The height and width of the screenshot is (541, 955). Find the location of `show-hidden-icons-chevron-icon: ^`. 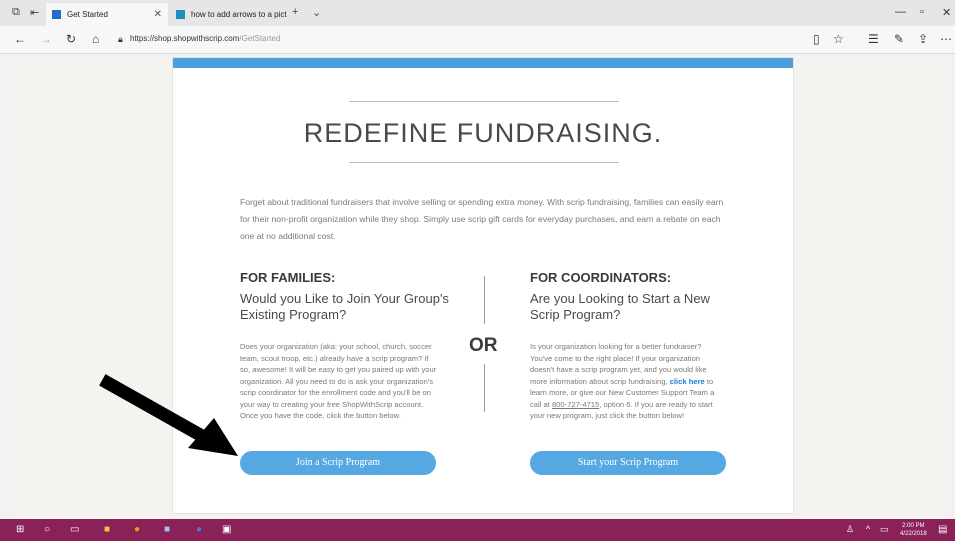

show-hidden-icons-chevron-icon: ^ is located at coordinates (868, 529).